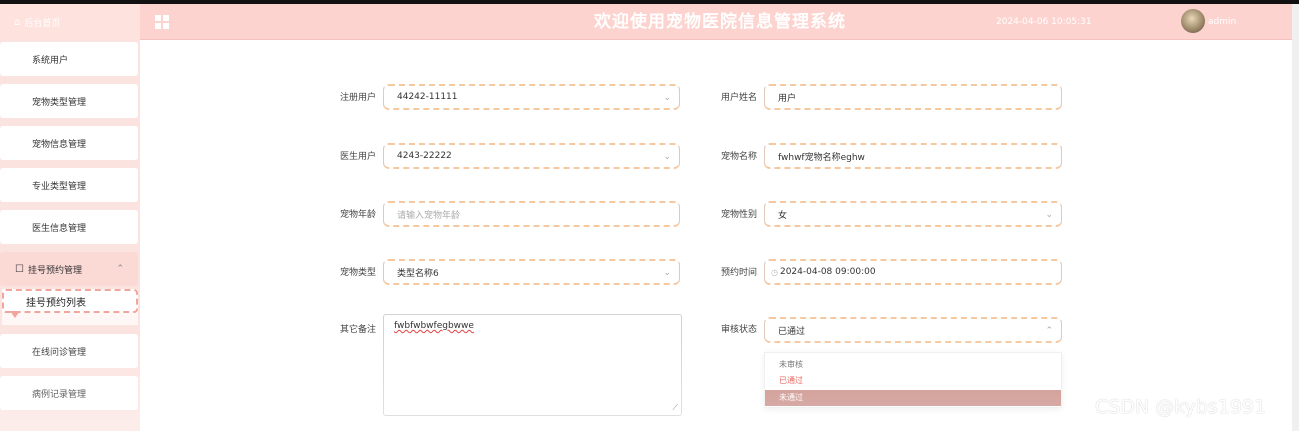  I want to click on field-label: 宠物性别, so click(739, 215).